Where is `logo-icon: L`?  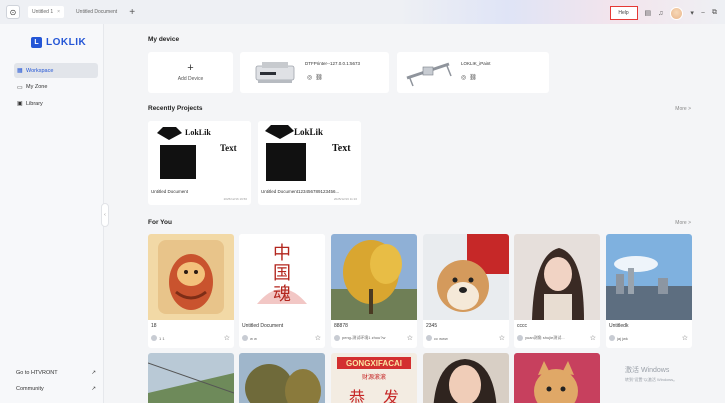 logo-icon: L is located at coordinates (36, 42).